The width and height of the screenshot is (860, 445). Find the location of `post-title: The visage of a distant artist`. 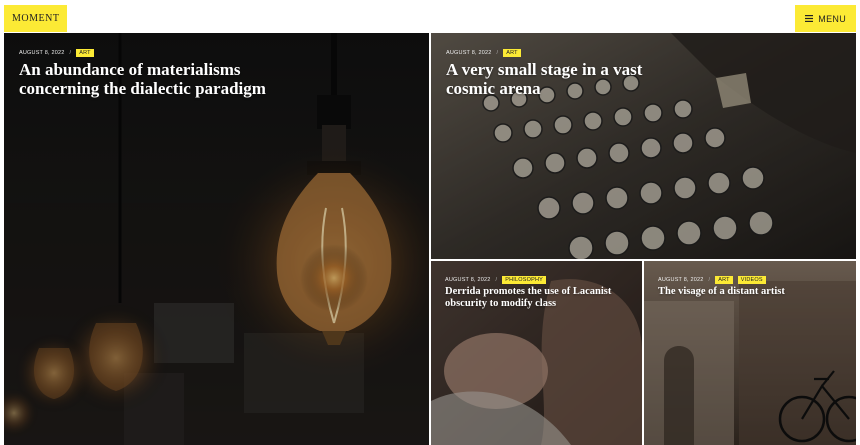

post-title: The visage of a distant artist is located at coordinates (753, 292).